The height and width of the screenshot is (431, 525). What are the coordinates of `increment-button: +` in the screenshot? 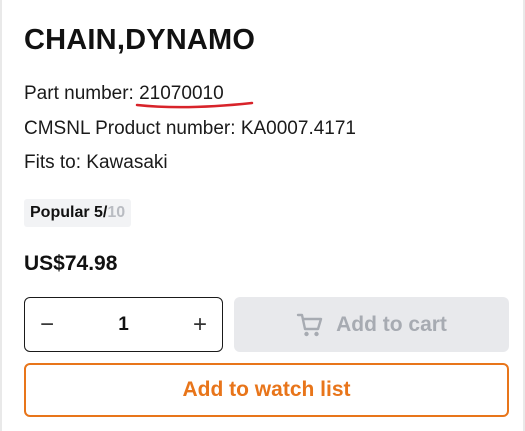 It's located at (200, 324).